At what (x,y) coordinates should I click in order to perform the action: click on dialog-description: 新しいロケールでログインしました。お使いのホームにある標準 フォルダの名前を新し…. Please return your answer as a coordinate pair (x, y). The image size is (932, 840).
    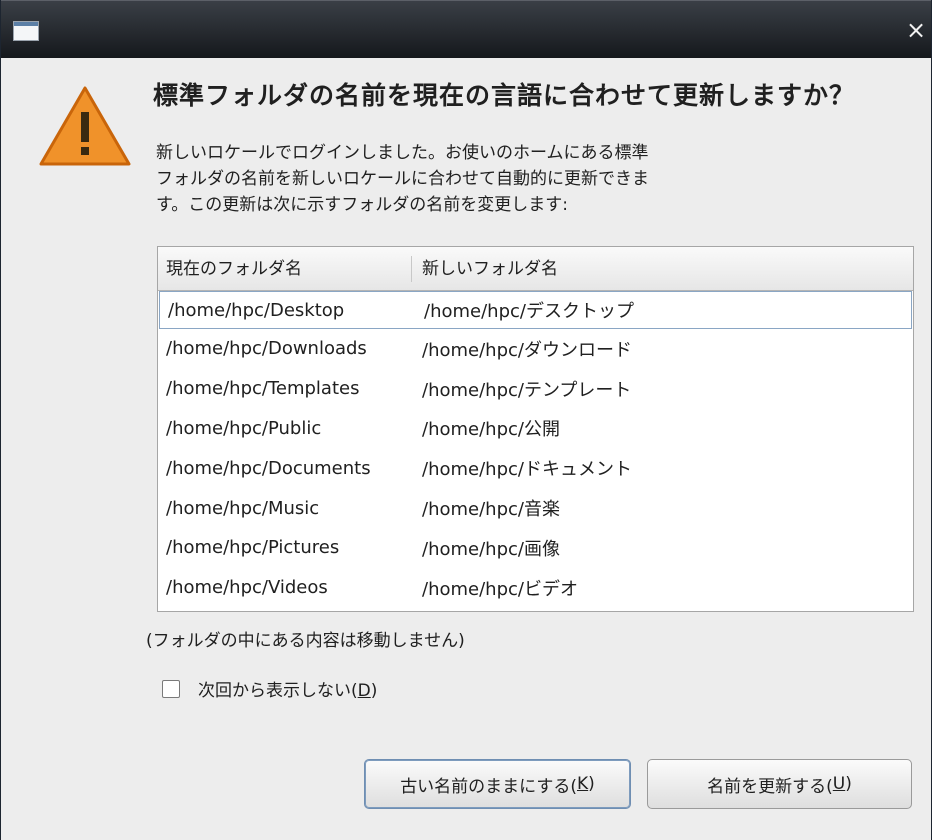
    Looking at the image, I should click on (402, 179).